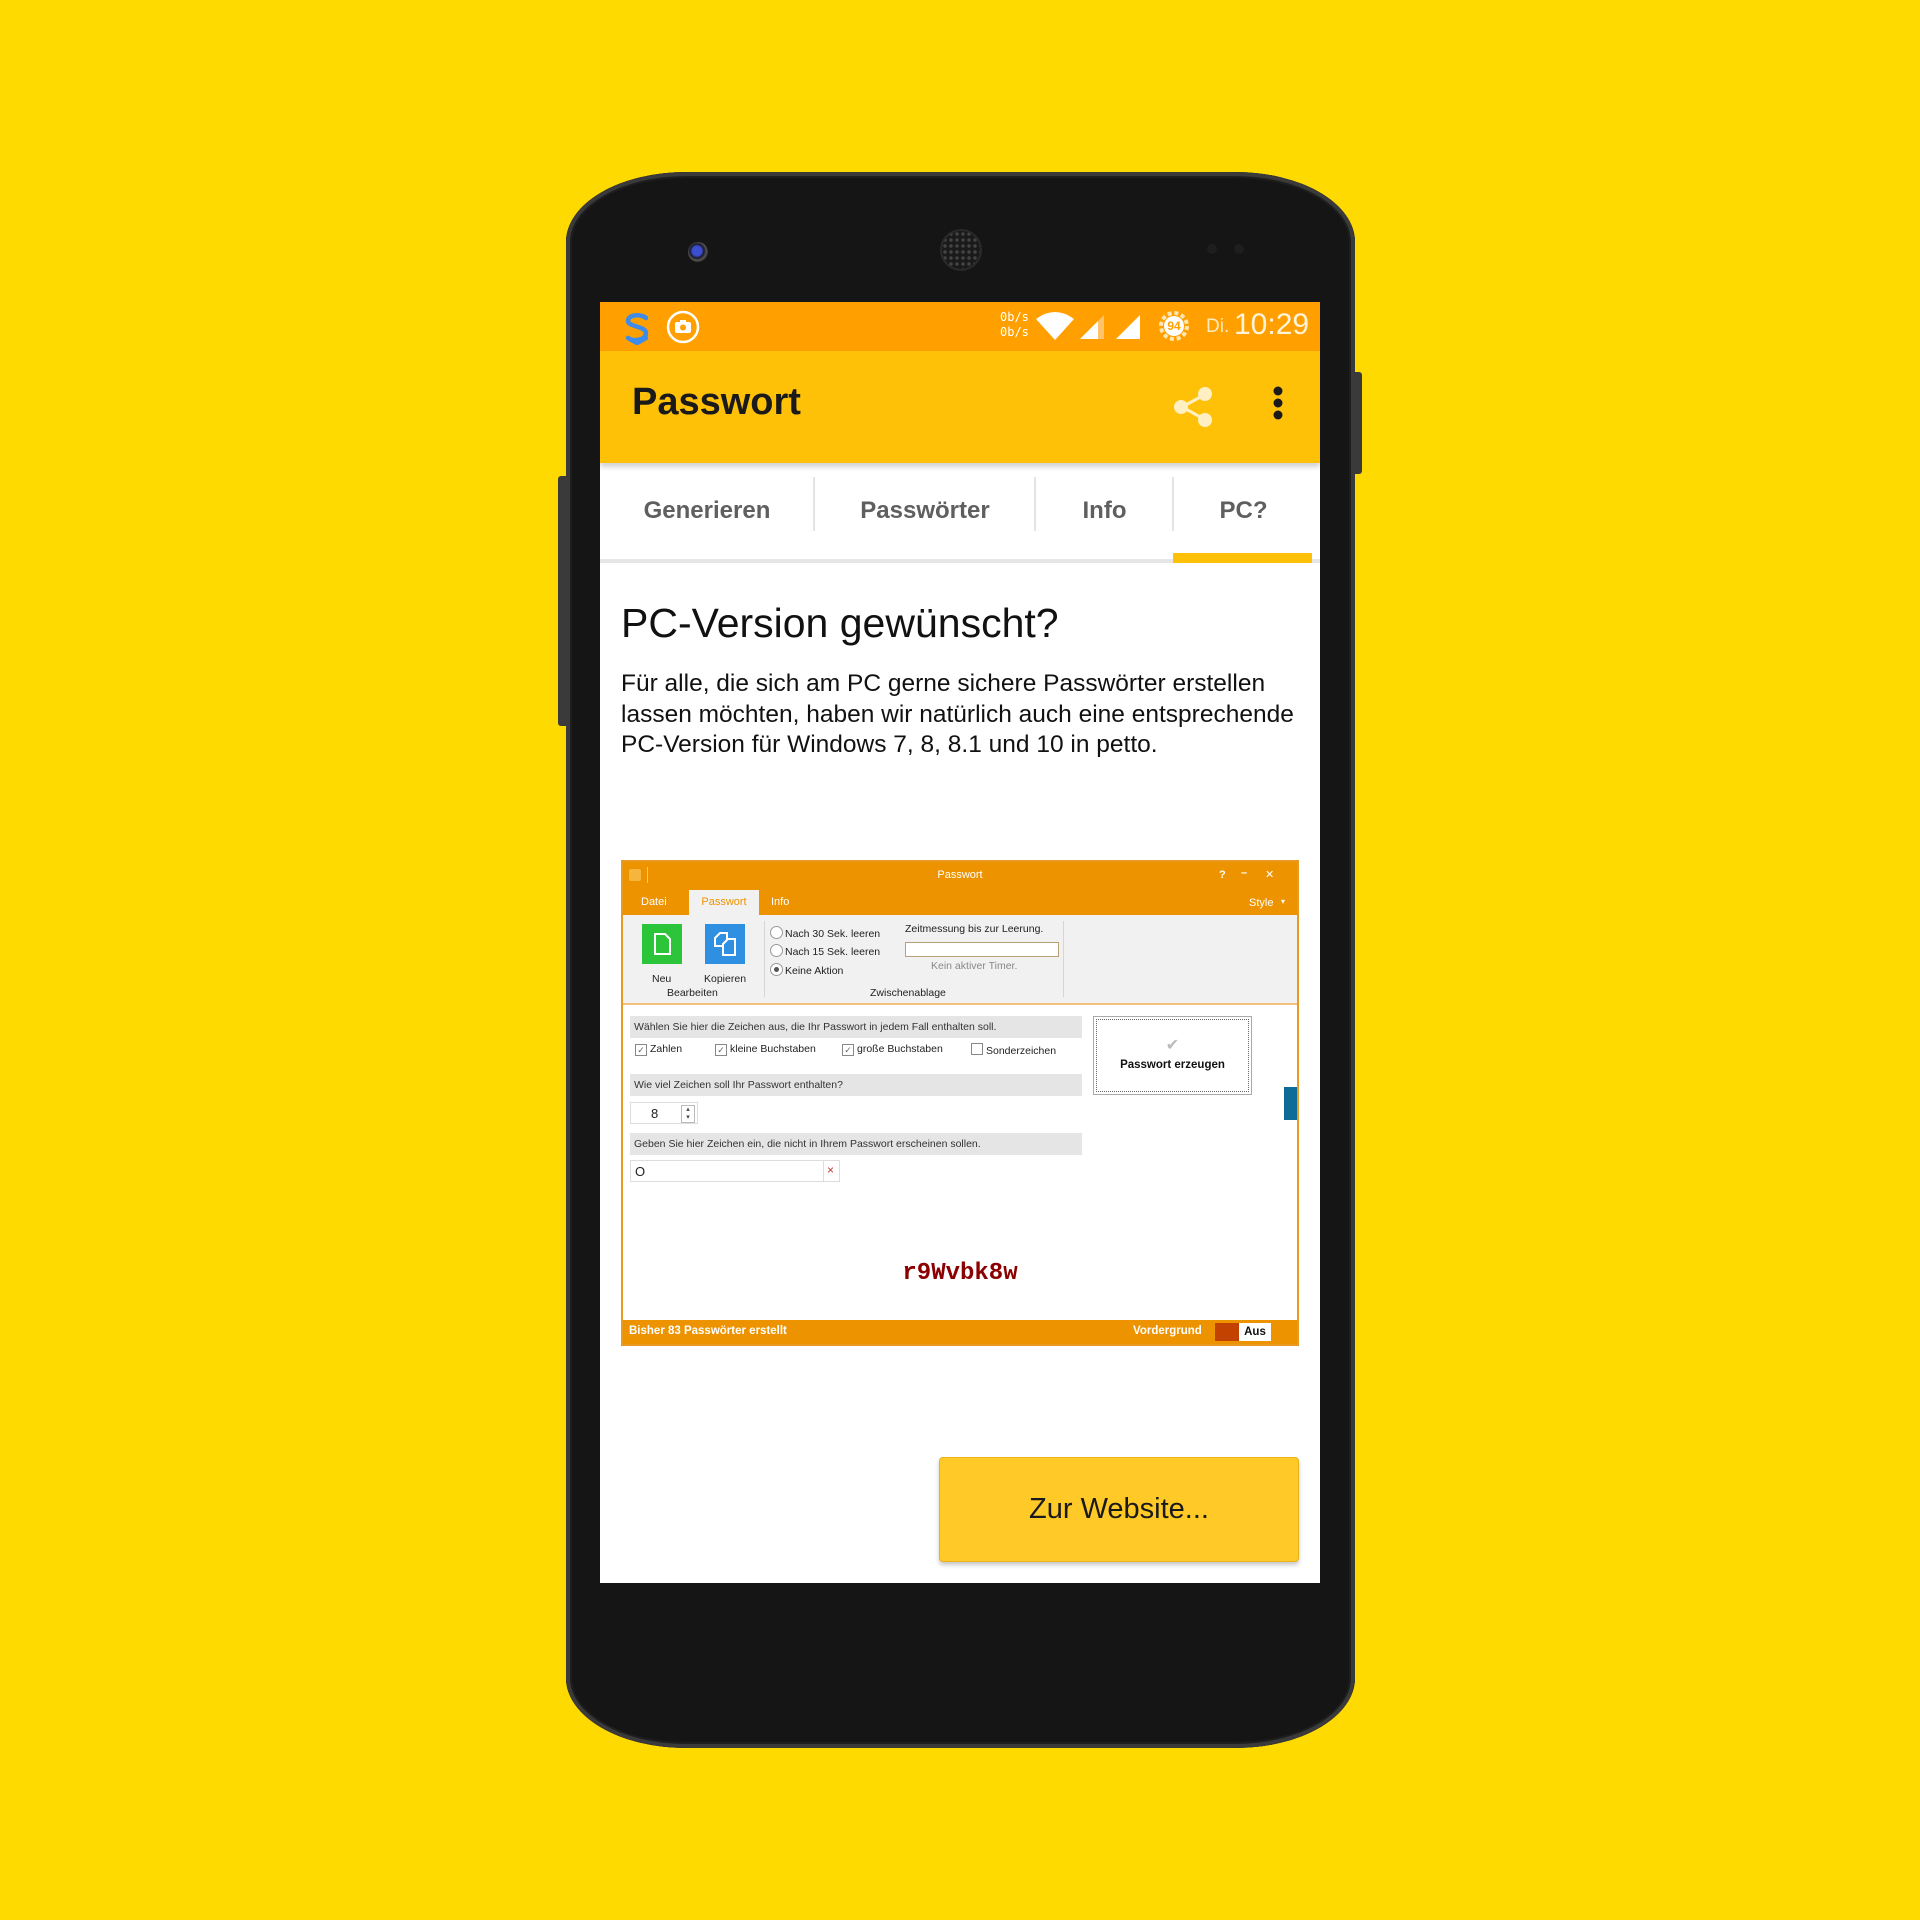  Describe the element at coordinates (825, 951) in the screenshot. I see `radio-15s: Nach 15 Sek. leeren` at that location.